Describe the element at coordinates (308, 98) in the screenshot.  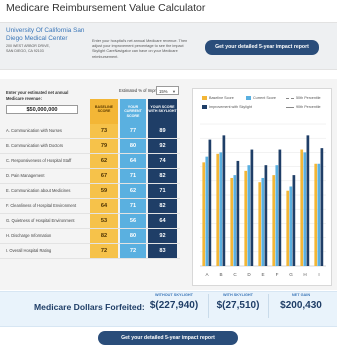
I see `legend-label-p50: 50th Percentile` at that location.